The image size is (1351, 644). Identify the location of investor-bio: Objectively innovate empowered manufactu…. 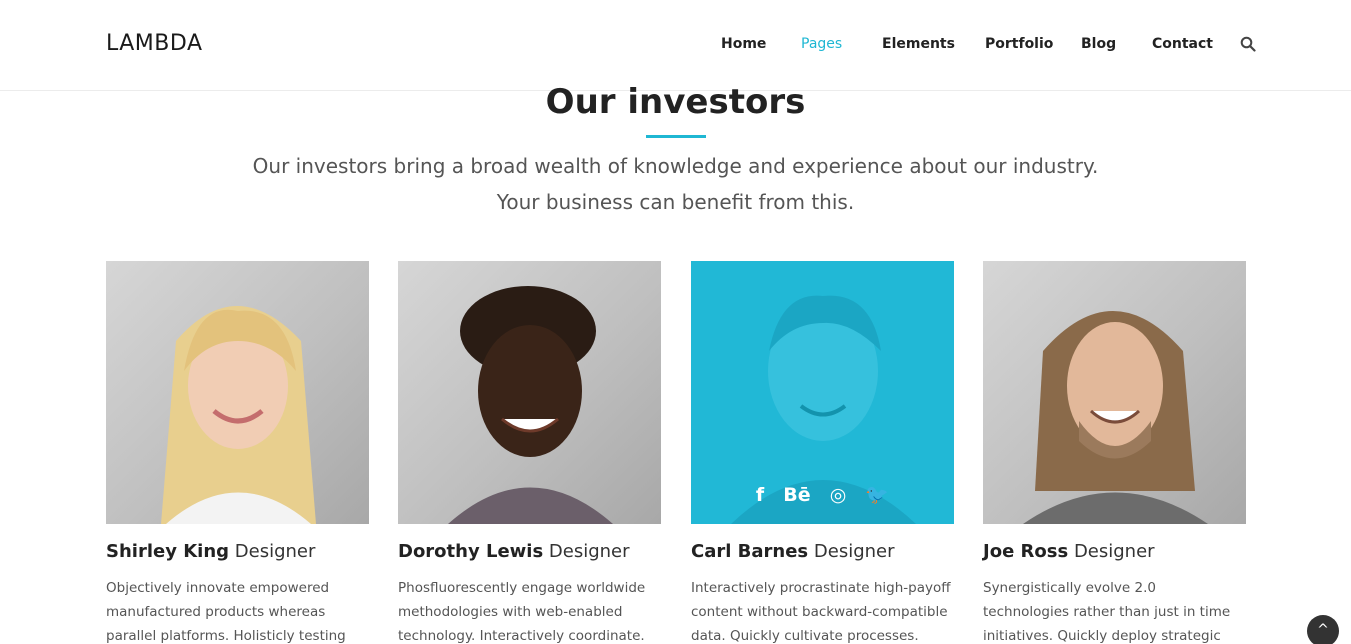
(226, 612).